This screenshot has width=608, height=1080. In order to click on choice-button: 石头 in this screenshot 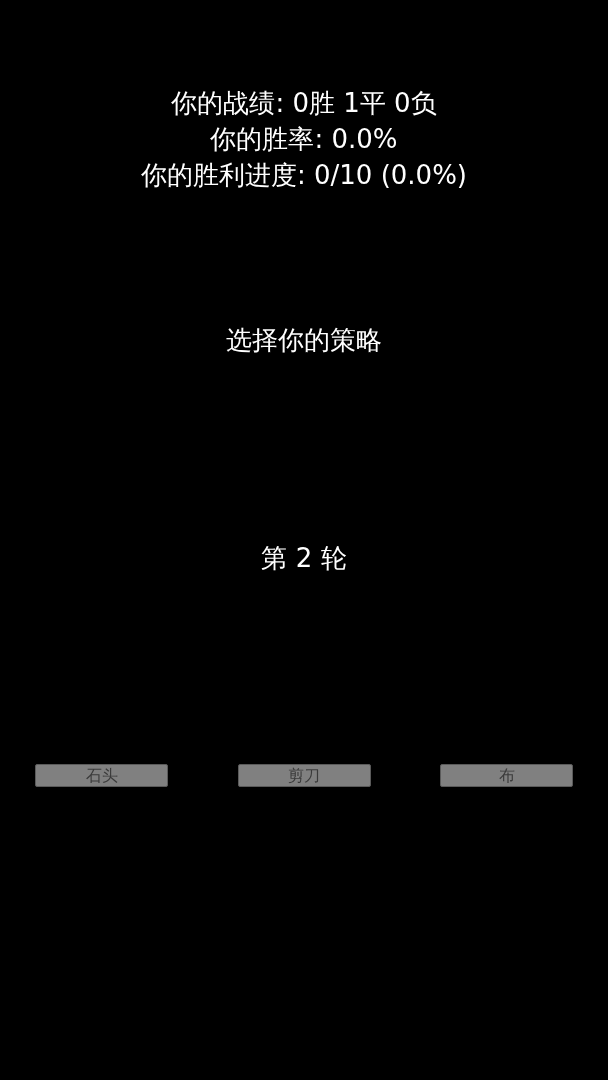, I will do `click(101, 775)`.